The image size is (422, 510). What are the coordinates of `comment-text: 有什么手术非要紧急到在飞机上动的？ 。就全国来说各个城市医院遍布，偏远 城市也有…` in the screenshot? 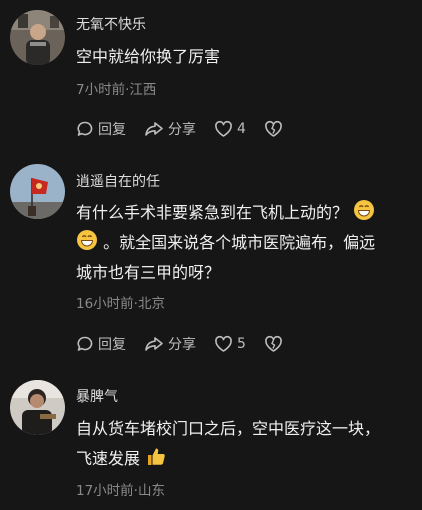 It's located at (243, 243).